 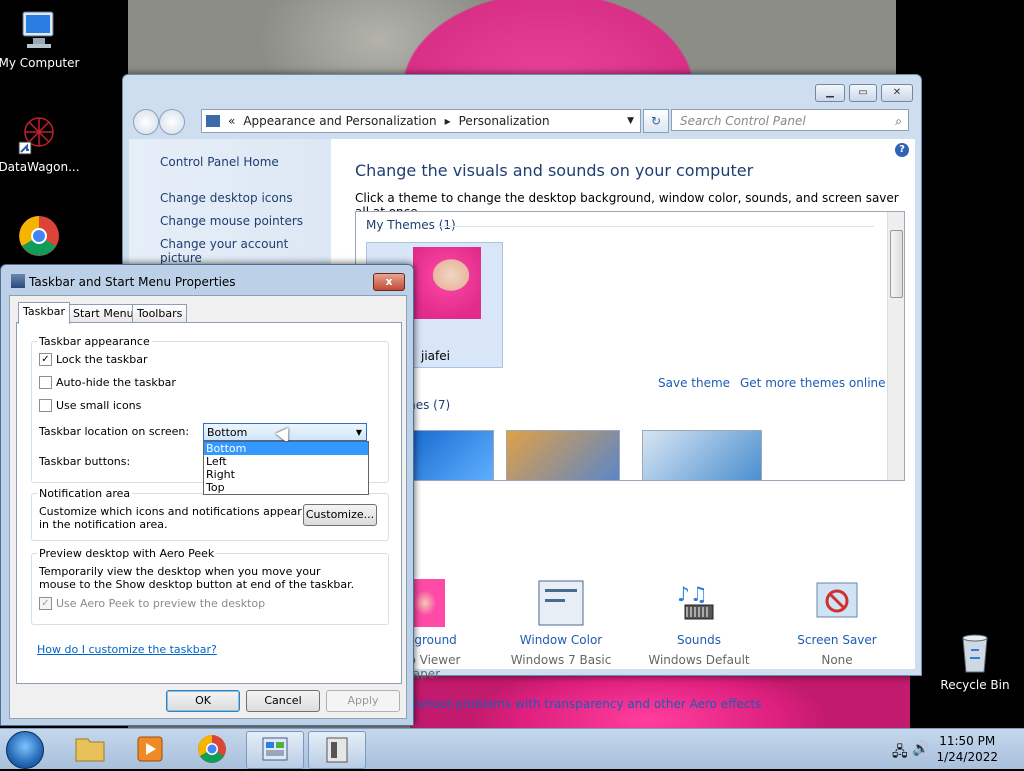 What do you see at coordinates (699, 660) in the screenshot?
I see `sounds-subtitle: Windows Default` at bounding box center [699, 660].